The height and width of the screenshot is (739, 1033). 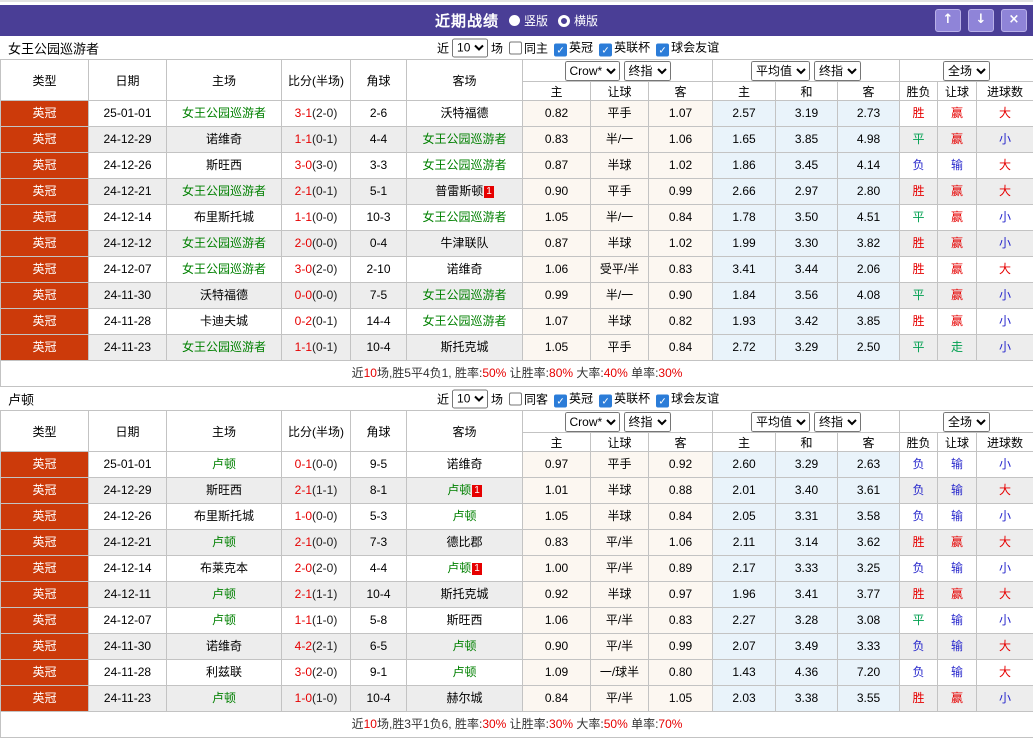 What do you see at coordinates (224, 295) in the screenshot?
I see `home-team-name: 沃特福德` at bounding box center [224, 295].